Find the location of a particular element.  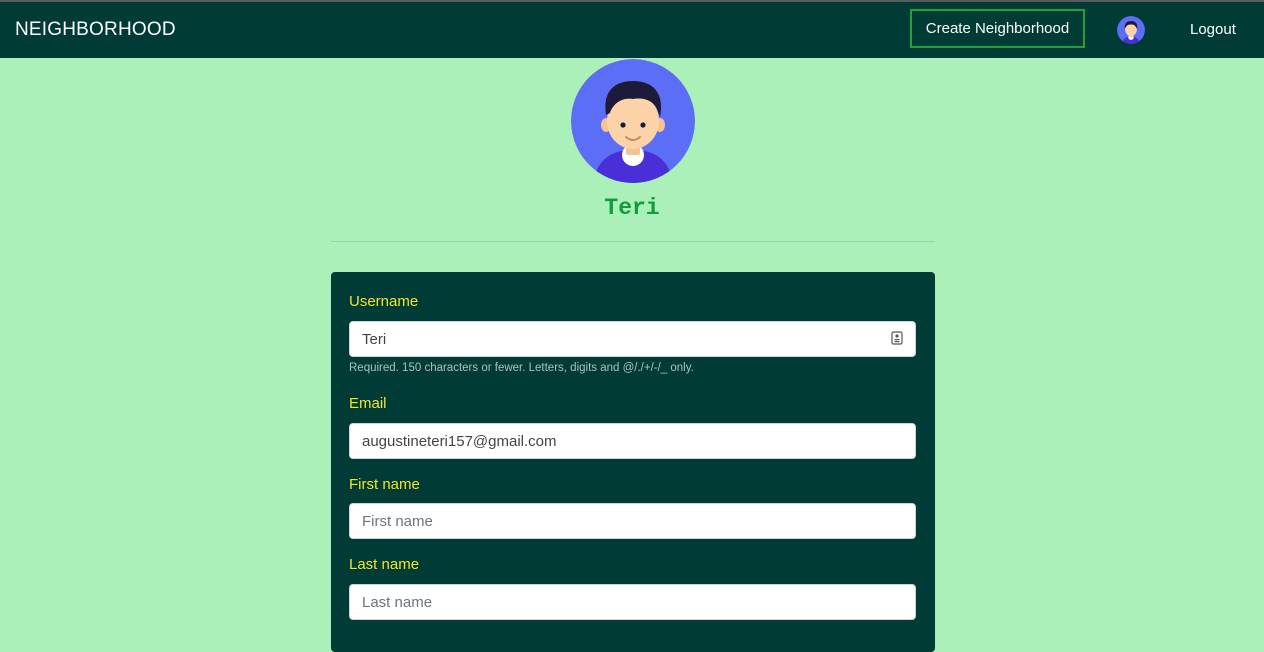

nav-avatar is located at coordinates (1131, 30).